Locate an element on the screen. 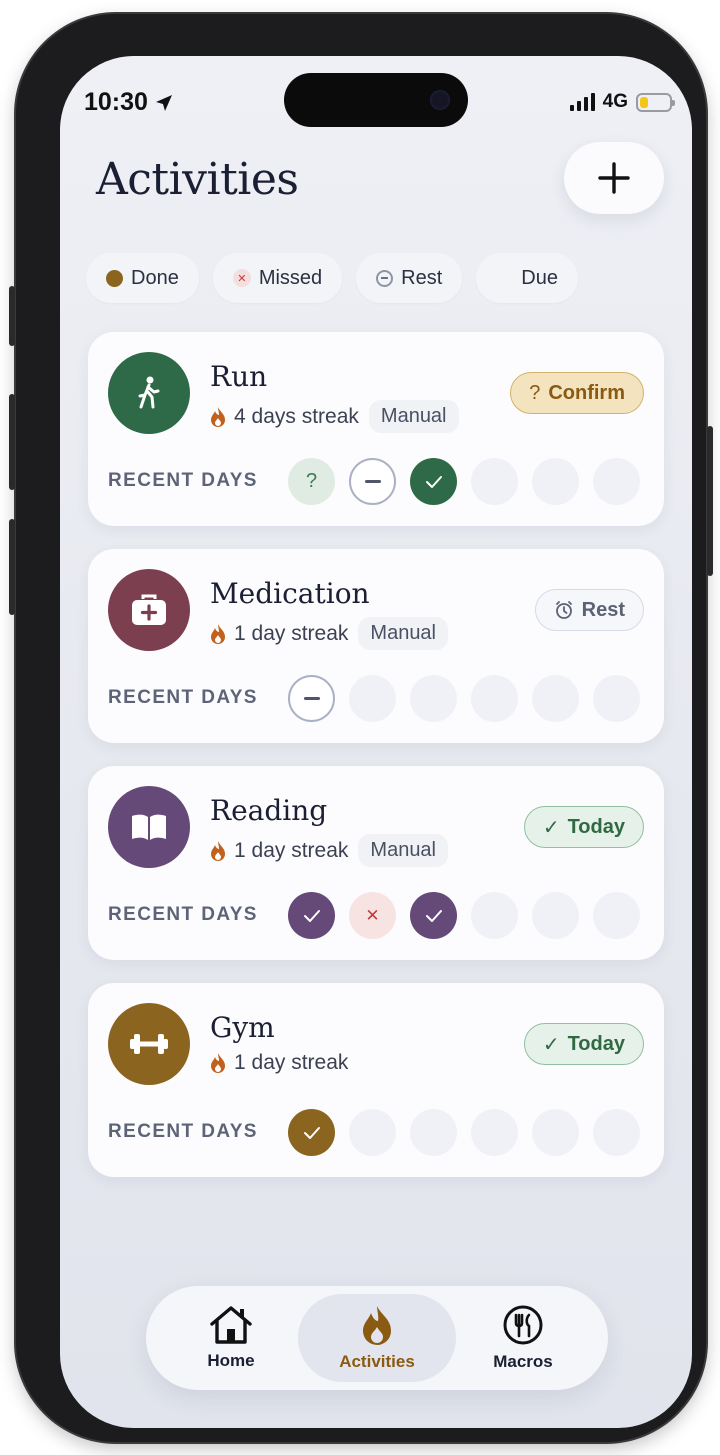 Image resolution: width=720 pixels, height=1455 pixels. page-title: Activities is located at coordinates (197, 179).